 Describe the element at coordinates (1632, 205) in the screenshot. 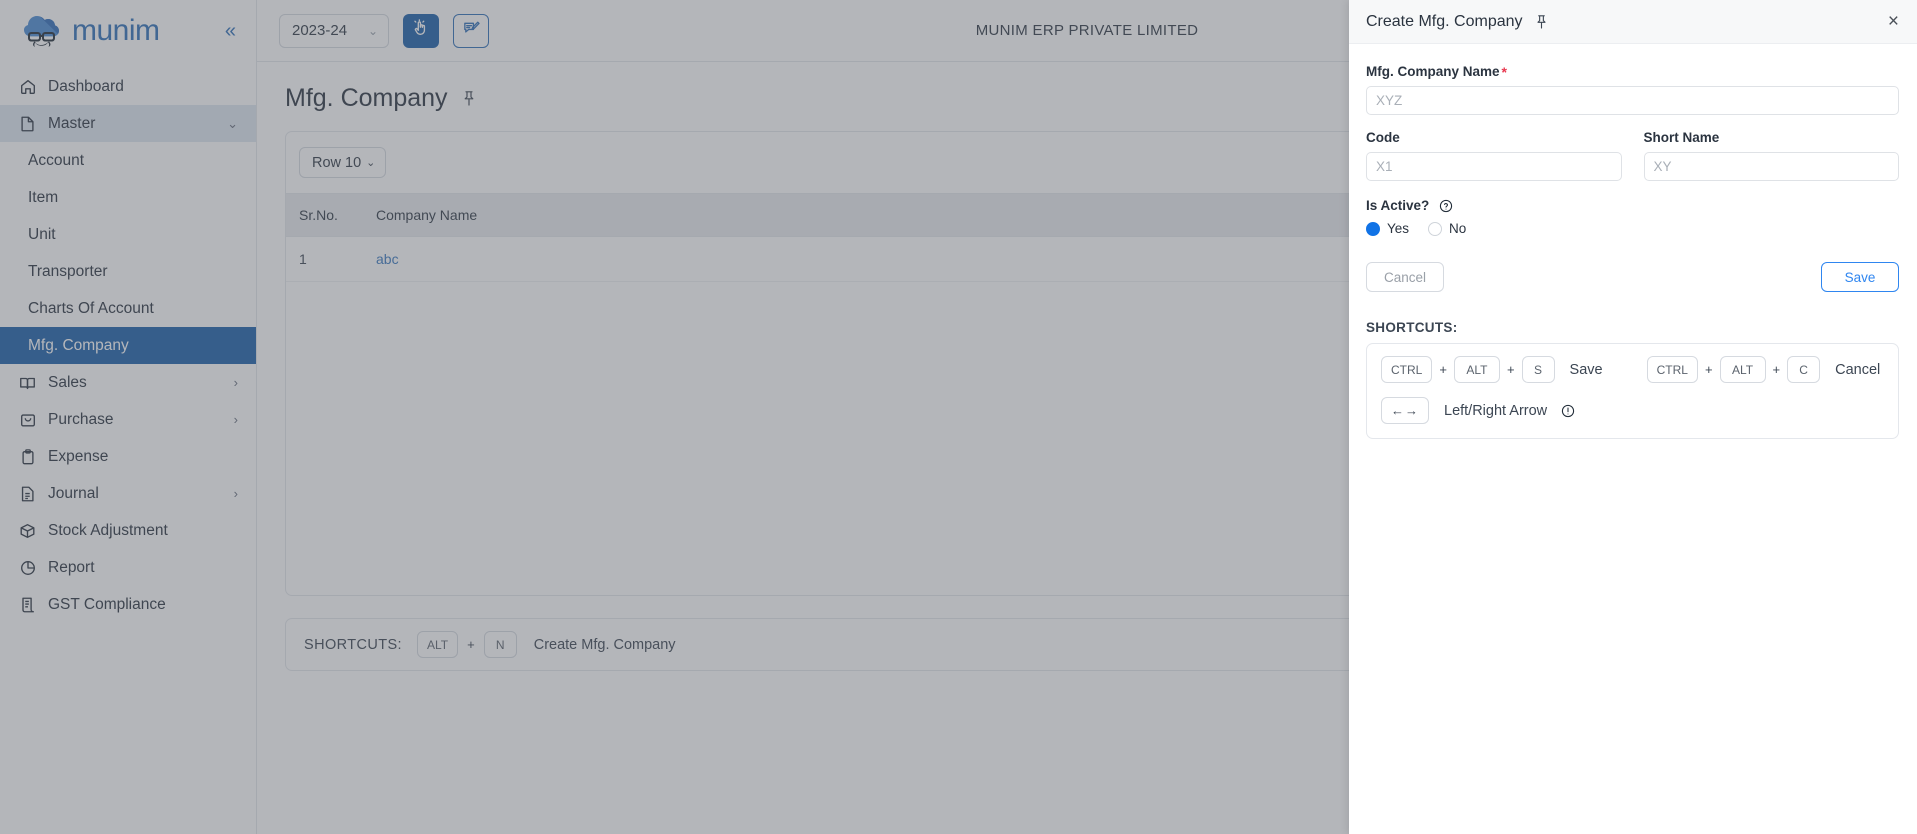

I see `is-active-header: Is Active?` at that location.